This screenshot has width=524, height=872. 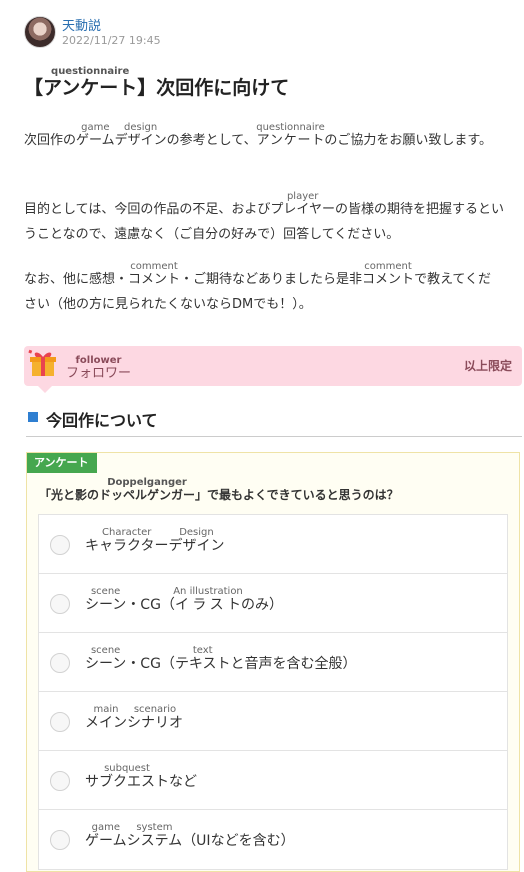 What do you see at coordinates (95, 140) in the screenshot?
I see `para1-ruby-game-base: ゲーム` at bounding box center [95, 140].